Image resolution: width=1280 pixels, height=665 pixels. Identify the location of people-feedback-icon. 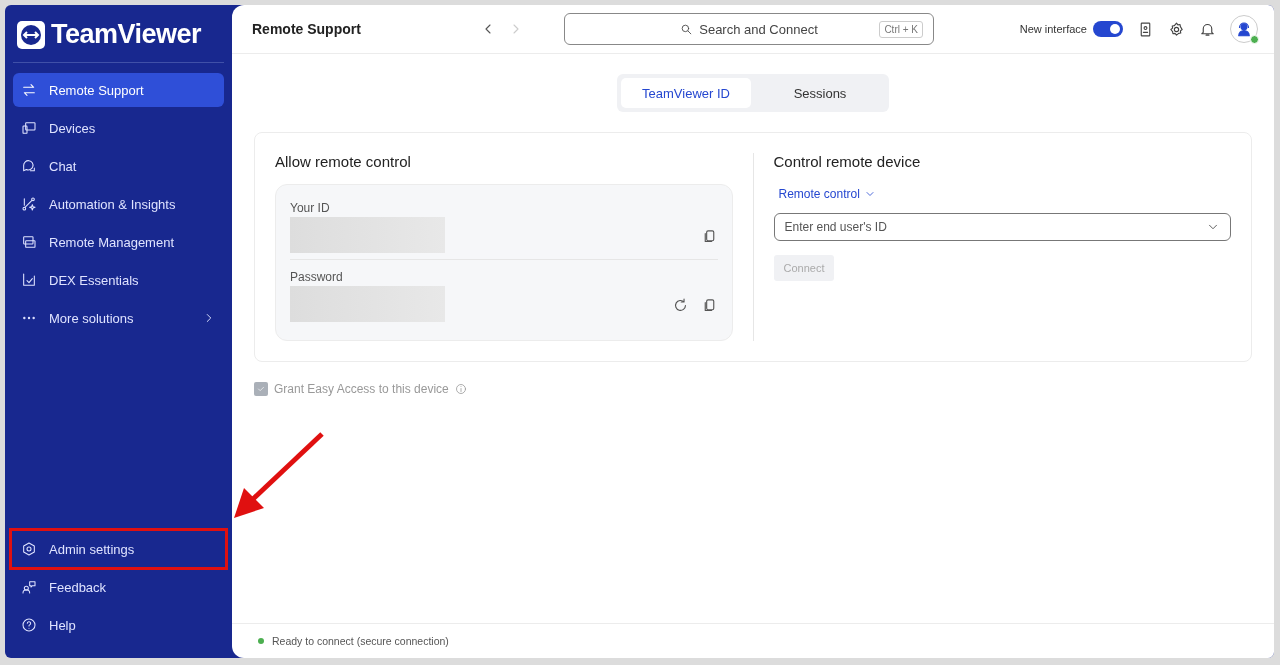
(29, 587).